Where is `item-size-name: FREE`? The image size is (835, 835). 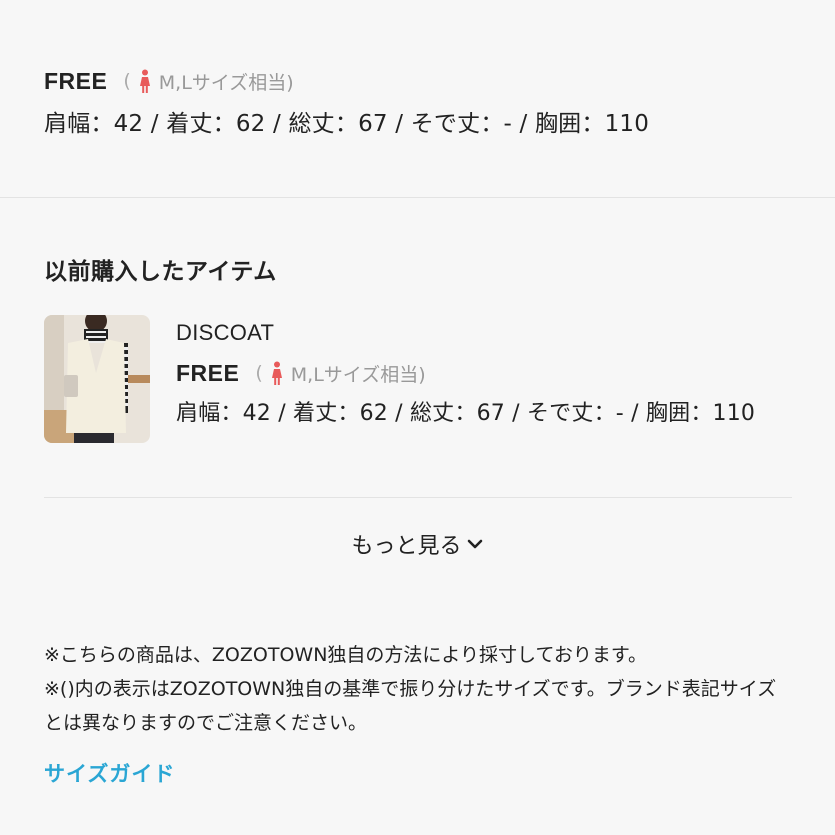
item-size-name: FREE is located at coordinates (208, 372).